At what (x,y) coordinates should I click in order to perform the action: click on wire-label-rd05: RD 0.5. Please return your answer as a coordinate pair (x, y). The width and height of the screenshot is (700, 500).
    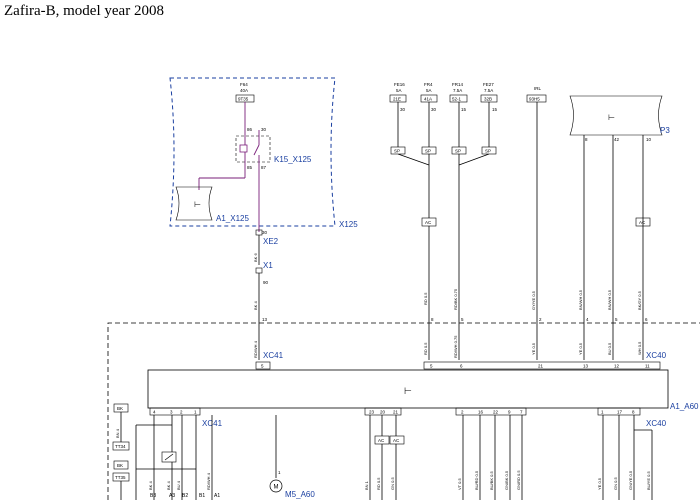
    Looking at the image, I should click on (425, 298).